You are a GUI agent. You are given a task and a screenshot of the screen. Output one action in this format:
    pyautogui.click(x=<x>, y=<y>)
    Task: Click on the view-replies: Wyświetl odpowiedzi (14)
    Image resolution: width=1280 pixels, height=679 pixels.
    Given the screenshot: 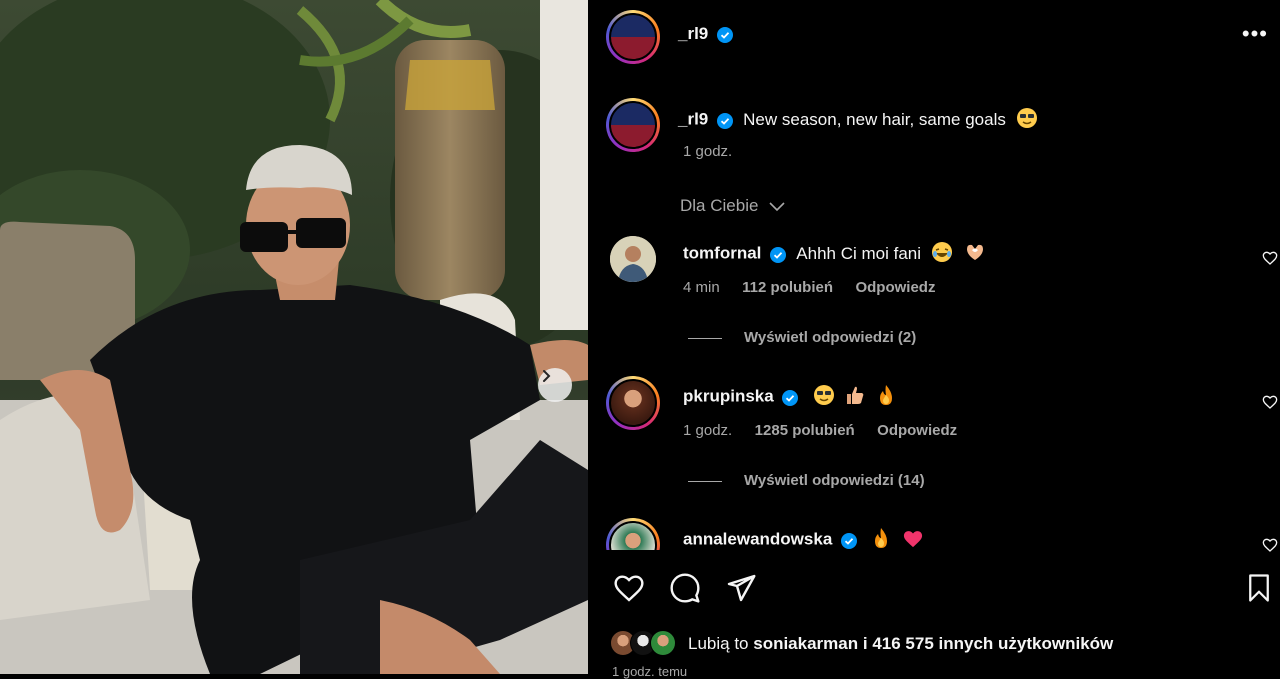 What is the action you would take?
    pyautogui.click(x=806, y=480)
    